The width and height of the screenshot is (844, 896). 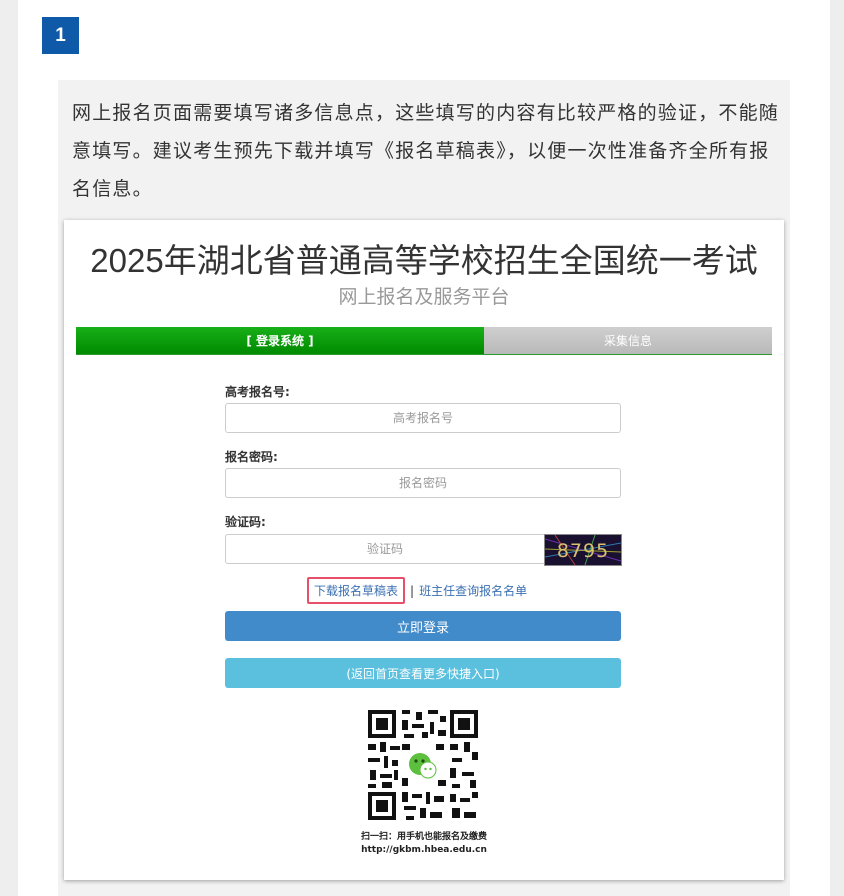 I want to click on captcha-input, so click(x=385, y=549).